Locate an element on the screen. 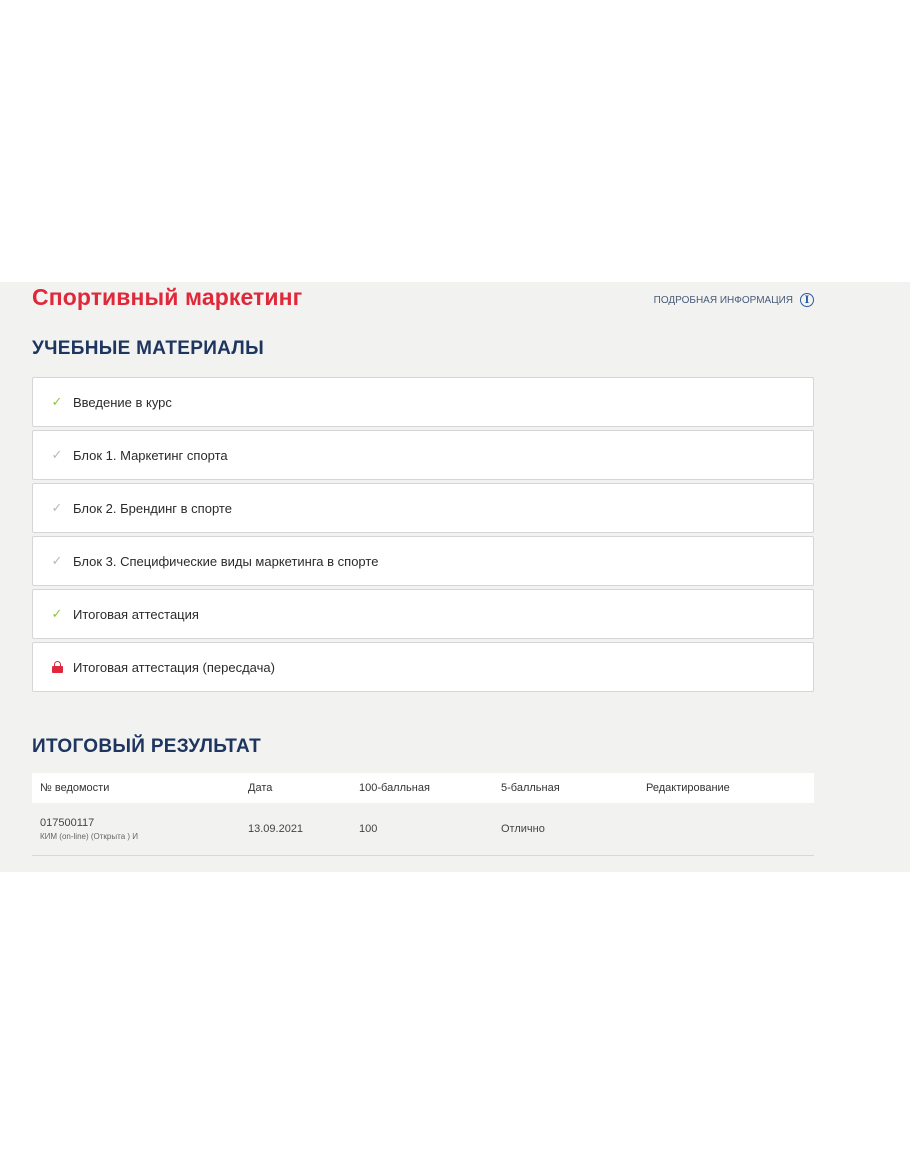 The width and height of the screenshot is (910, 1155). column-header-score-5: 5-балльная is located at coordinates (530, 788).